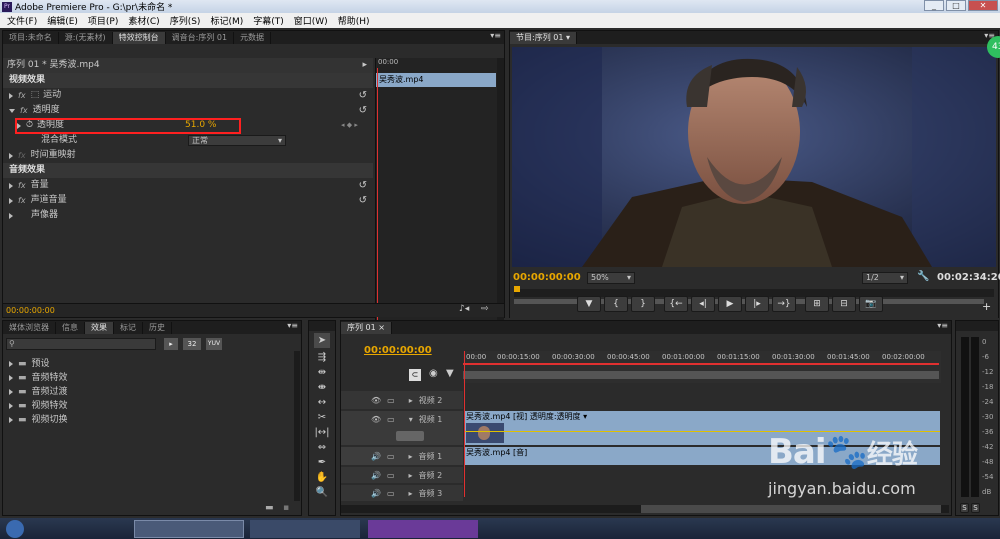 This screenshot has width=1000, height=539. What do you see at coordinates (543, 38) in the screenshot?
I see `tab-program: 节目:序列 01 ▾` at bounding box center [543, 38].